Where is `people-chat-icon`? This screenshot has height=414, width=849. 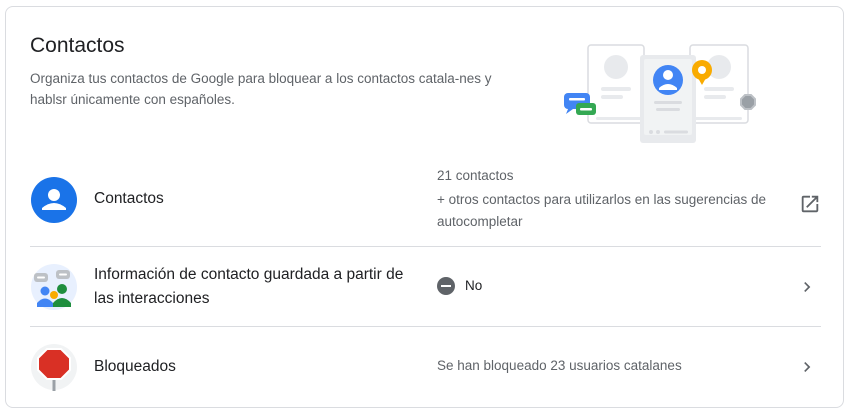 people-chat-icon is located at coordinates (54, 287).